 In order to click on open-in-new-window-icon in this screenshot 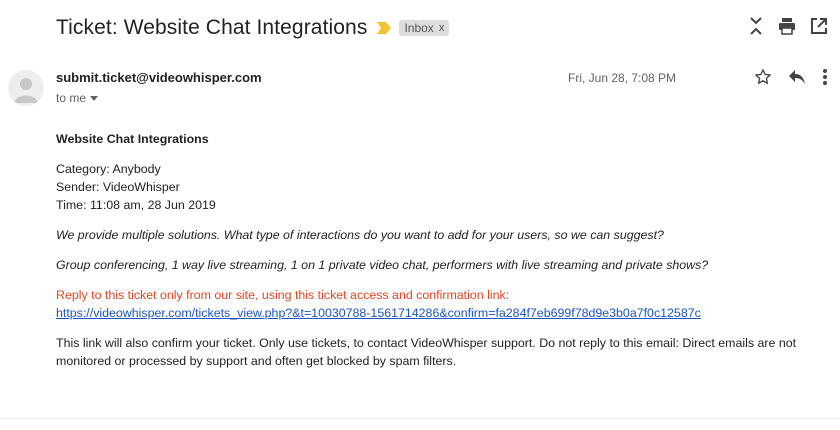, I will do `click(819, 26)`.